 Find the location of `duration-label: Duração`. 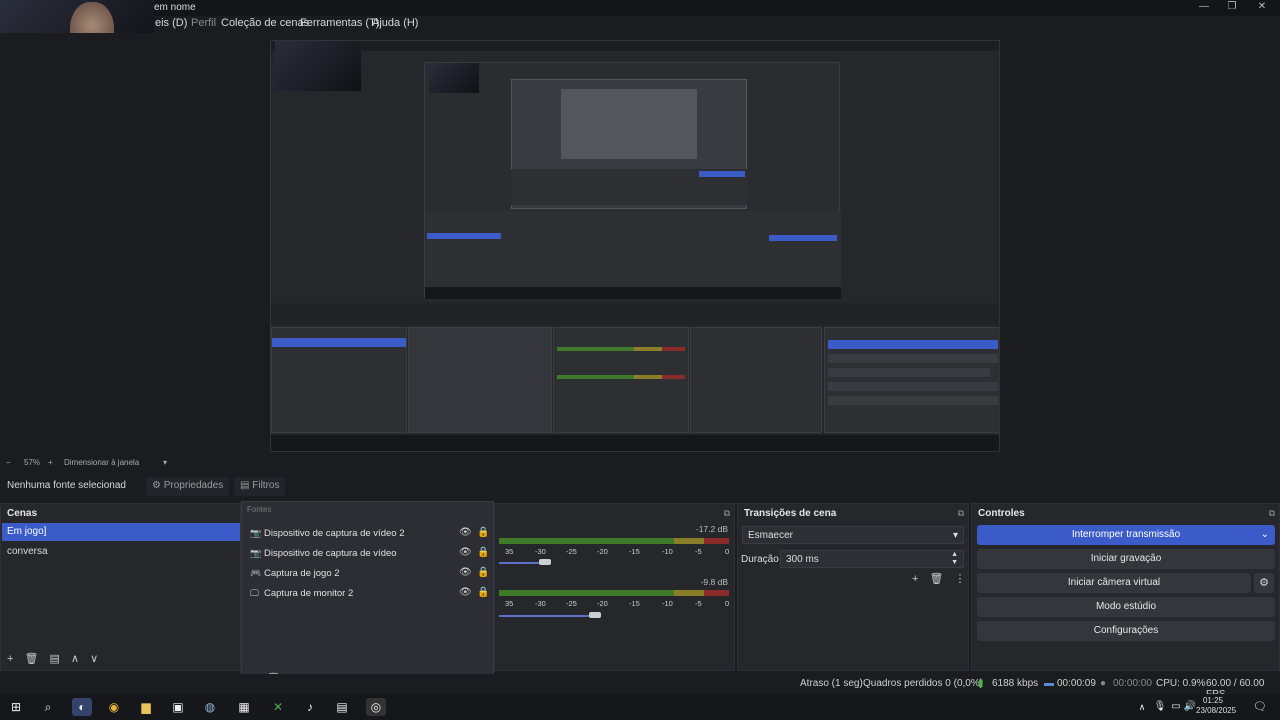

duration-label: Duração is located at coordinates (760, 559).